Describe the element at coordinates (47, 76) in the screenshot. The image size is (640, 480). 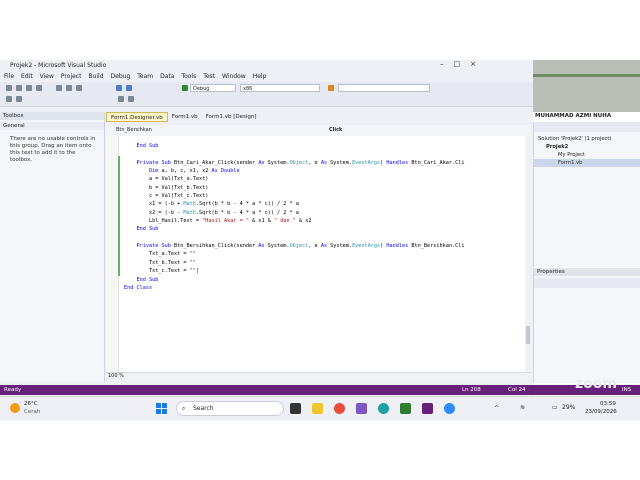
I see `menu-view: View` at that location.